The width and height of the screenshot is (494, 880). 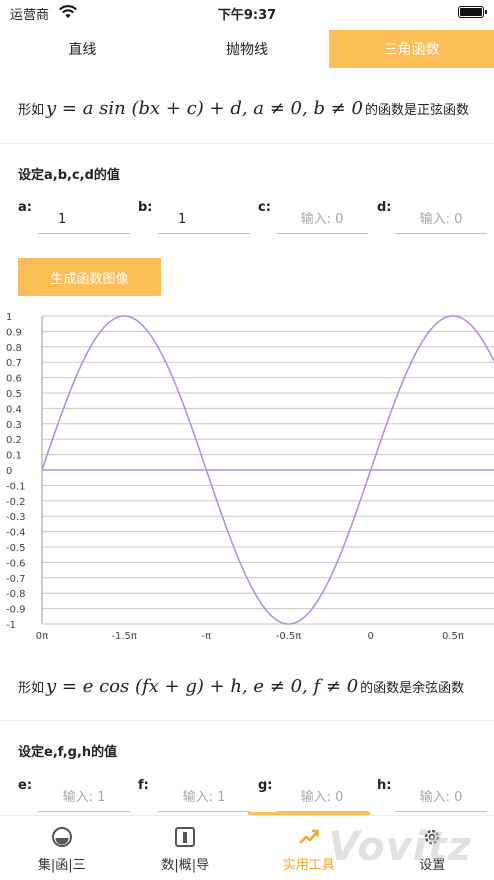 What do you see at coordinates (84, 798) in the screenshot?
I see `param-e-input` at bounding box center [84, 798].